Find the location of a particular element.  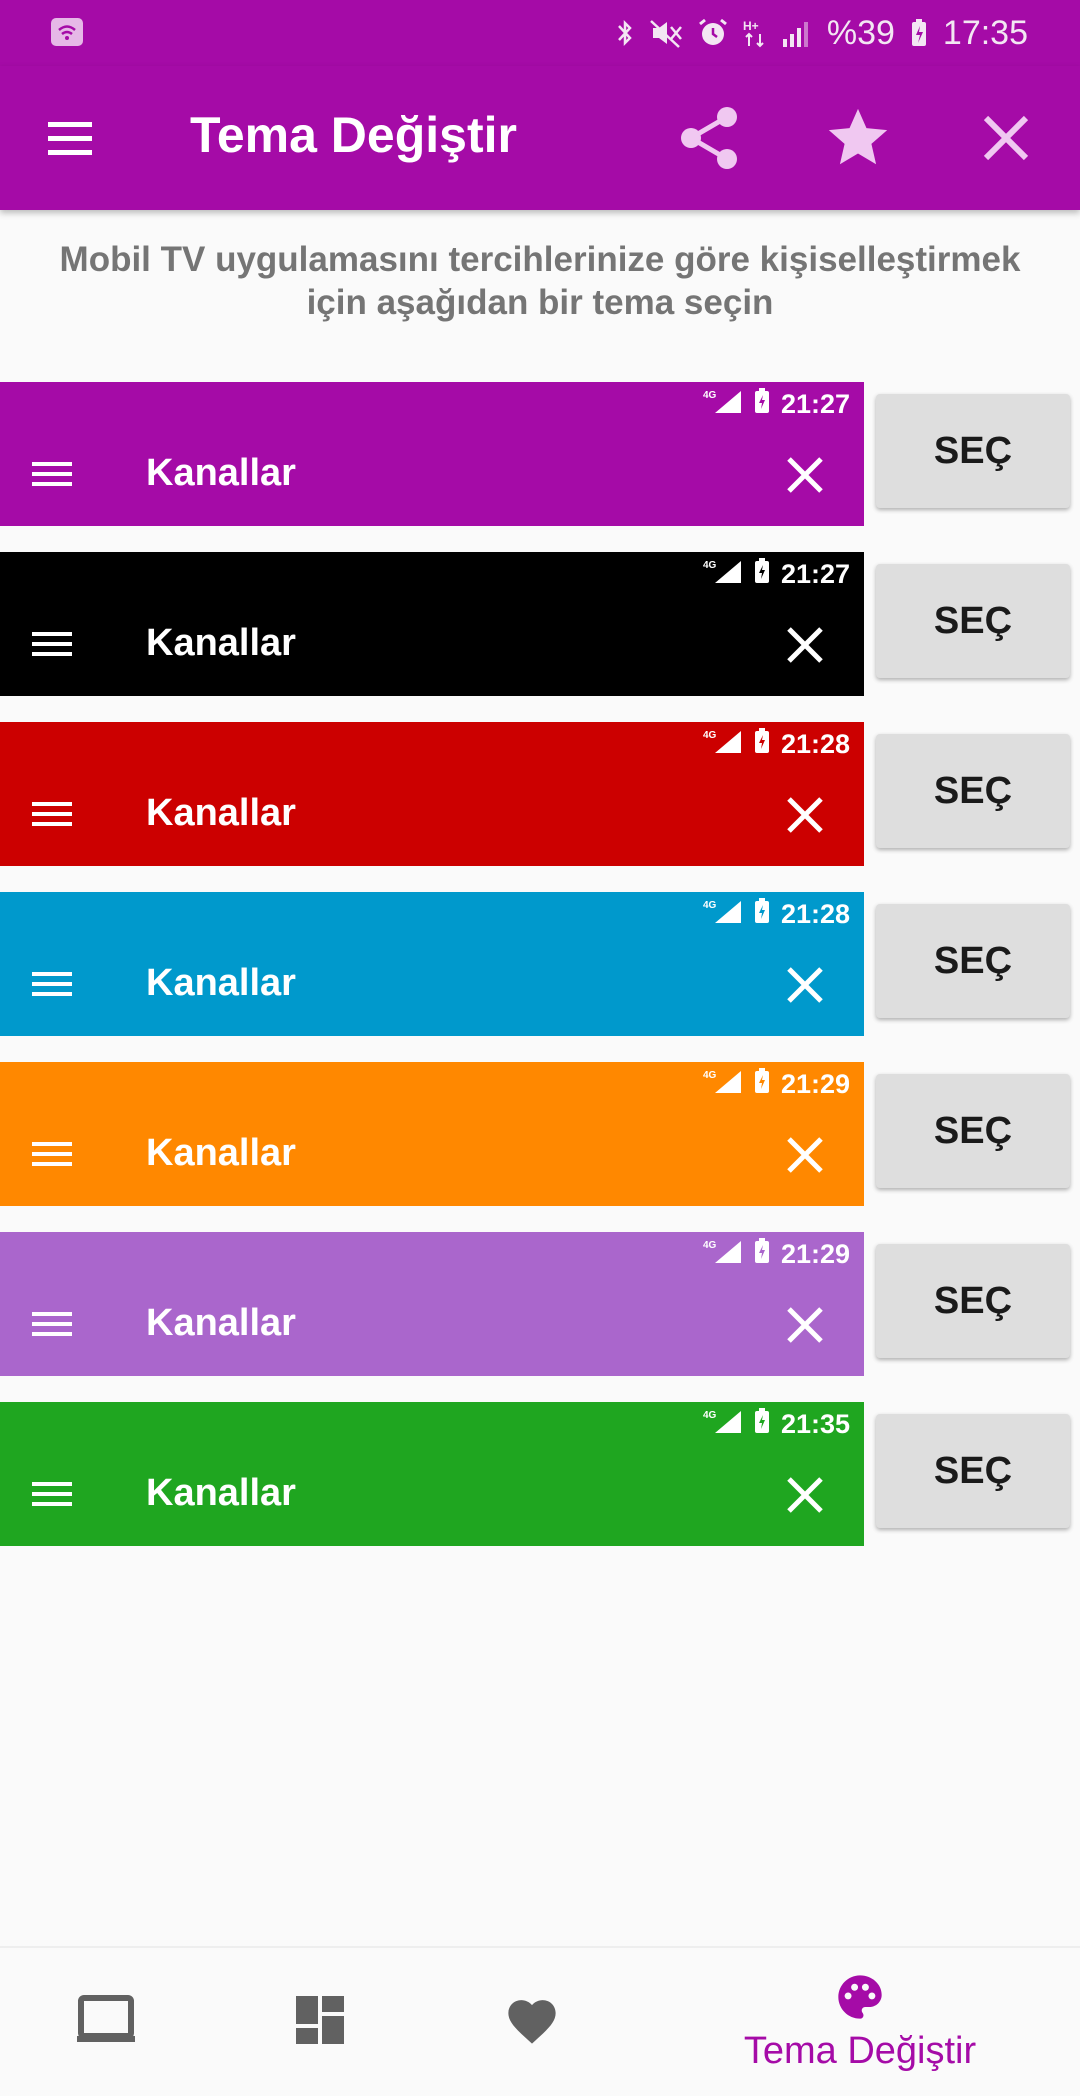

bottom-navigation: Tema Değiştir is located at coordinates (540, 2021).